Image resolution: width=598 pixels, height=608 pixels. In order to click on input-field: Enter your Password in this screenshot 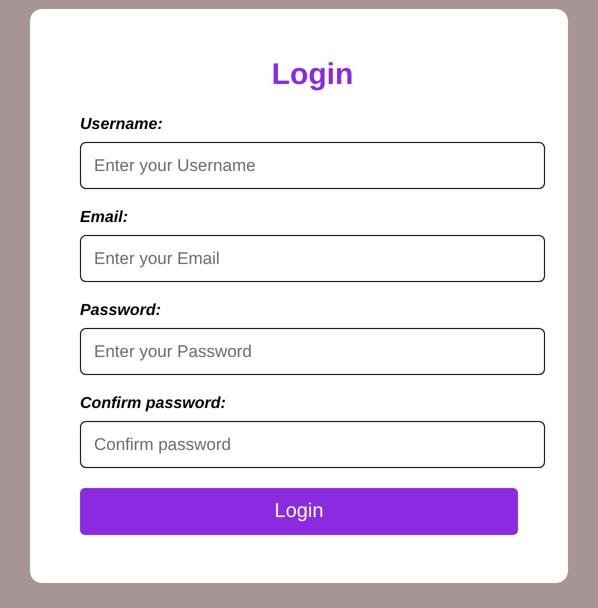, I will do `click(312, 351)`.